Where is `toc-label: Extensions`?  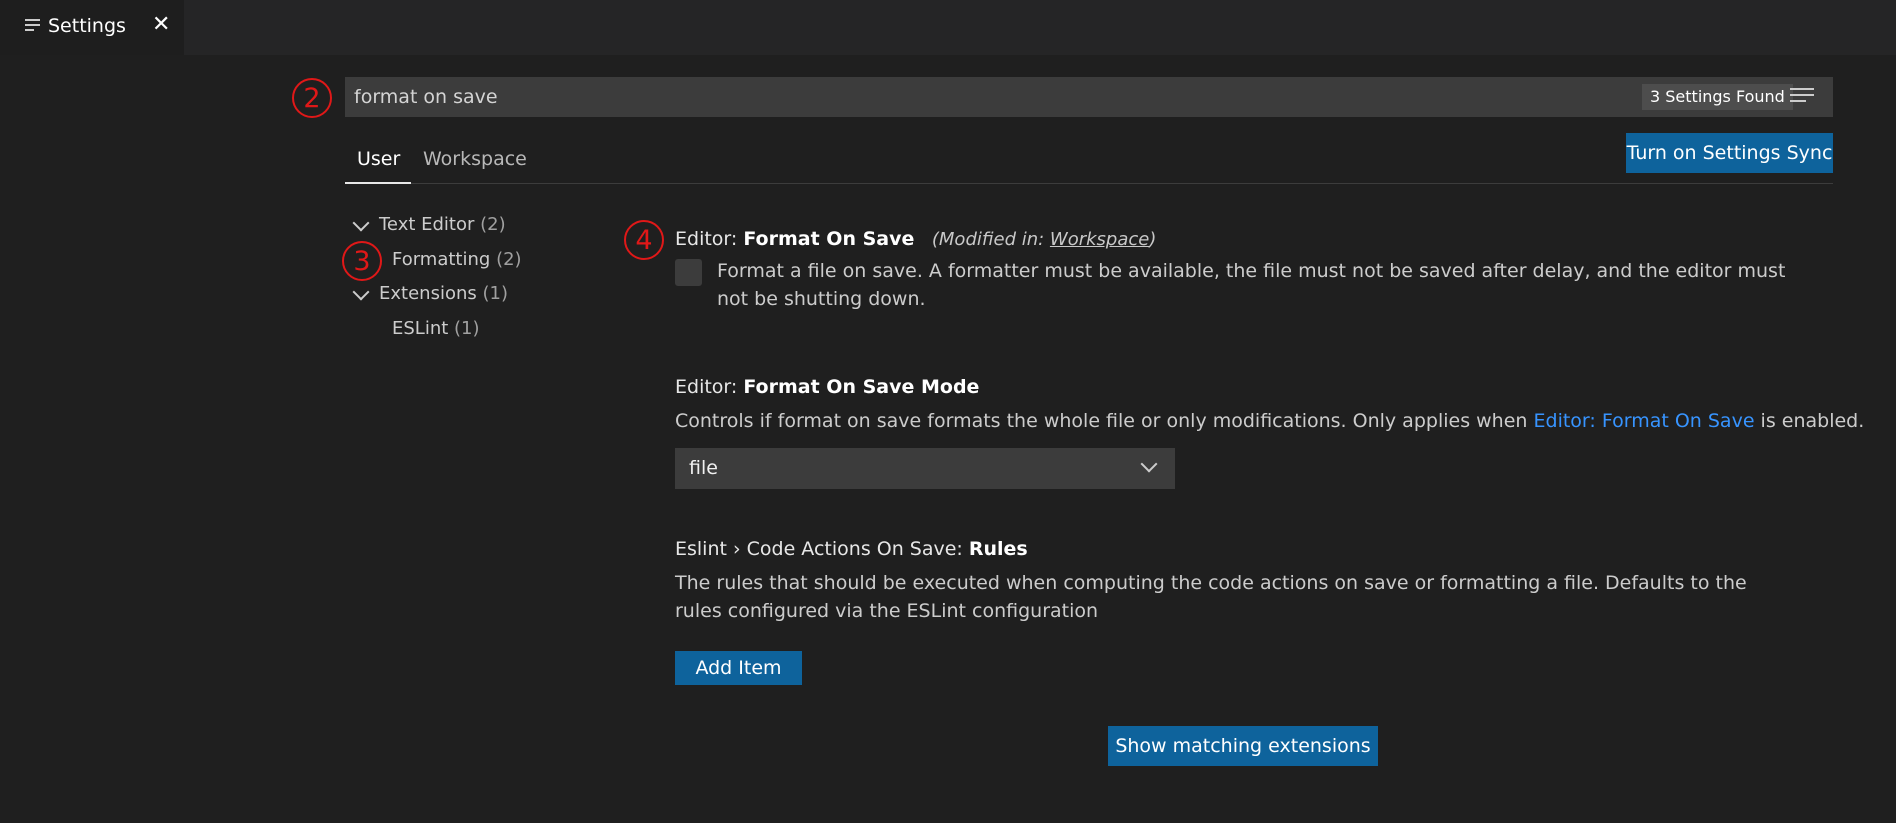
toc-label: Extensions is located at coordinates (428, 293).